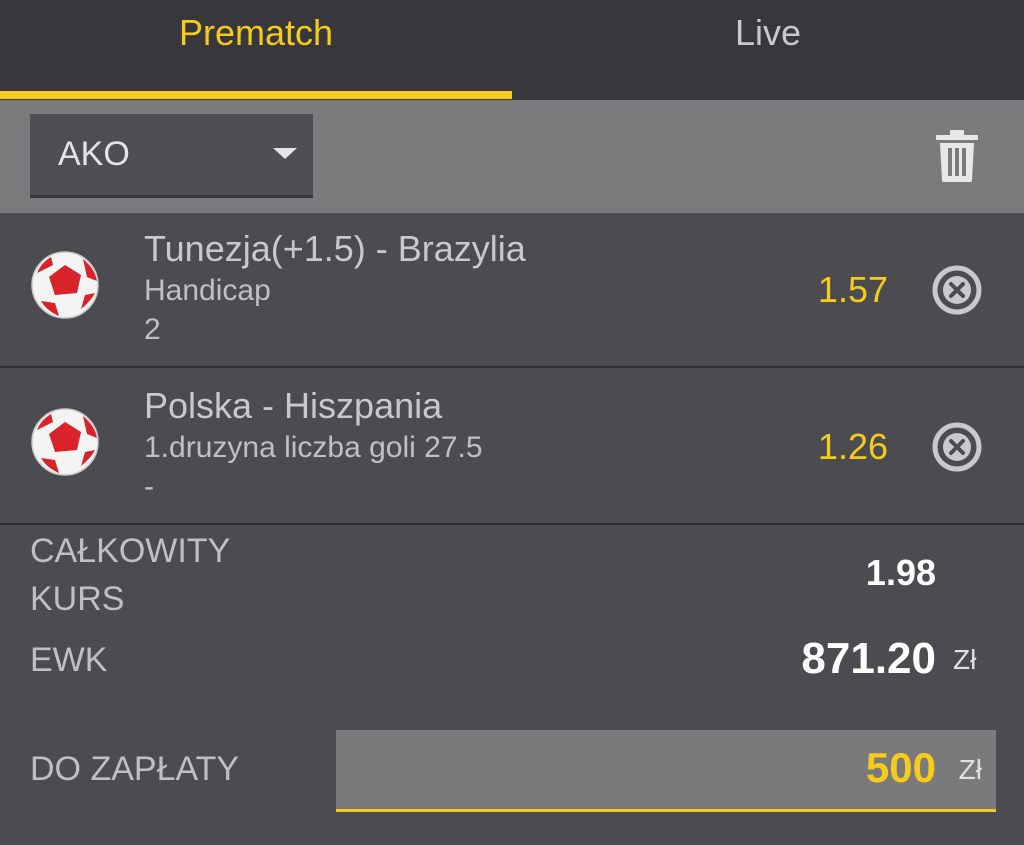 The height and width of the screenshot is (845, 1024). What do you see at coordinates (868, 658) in the screenshot?
I see `ewk-value: 871.20` at bounding box center [868, 658].